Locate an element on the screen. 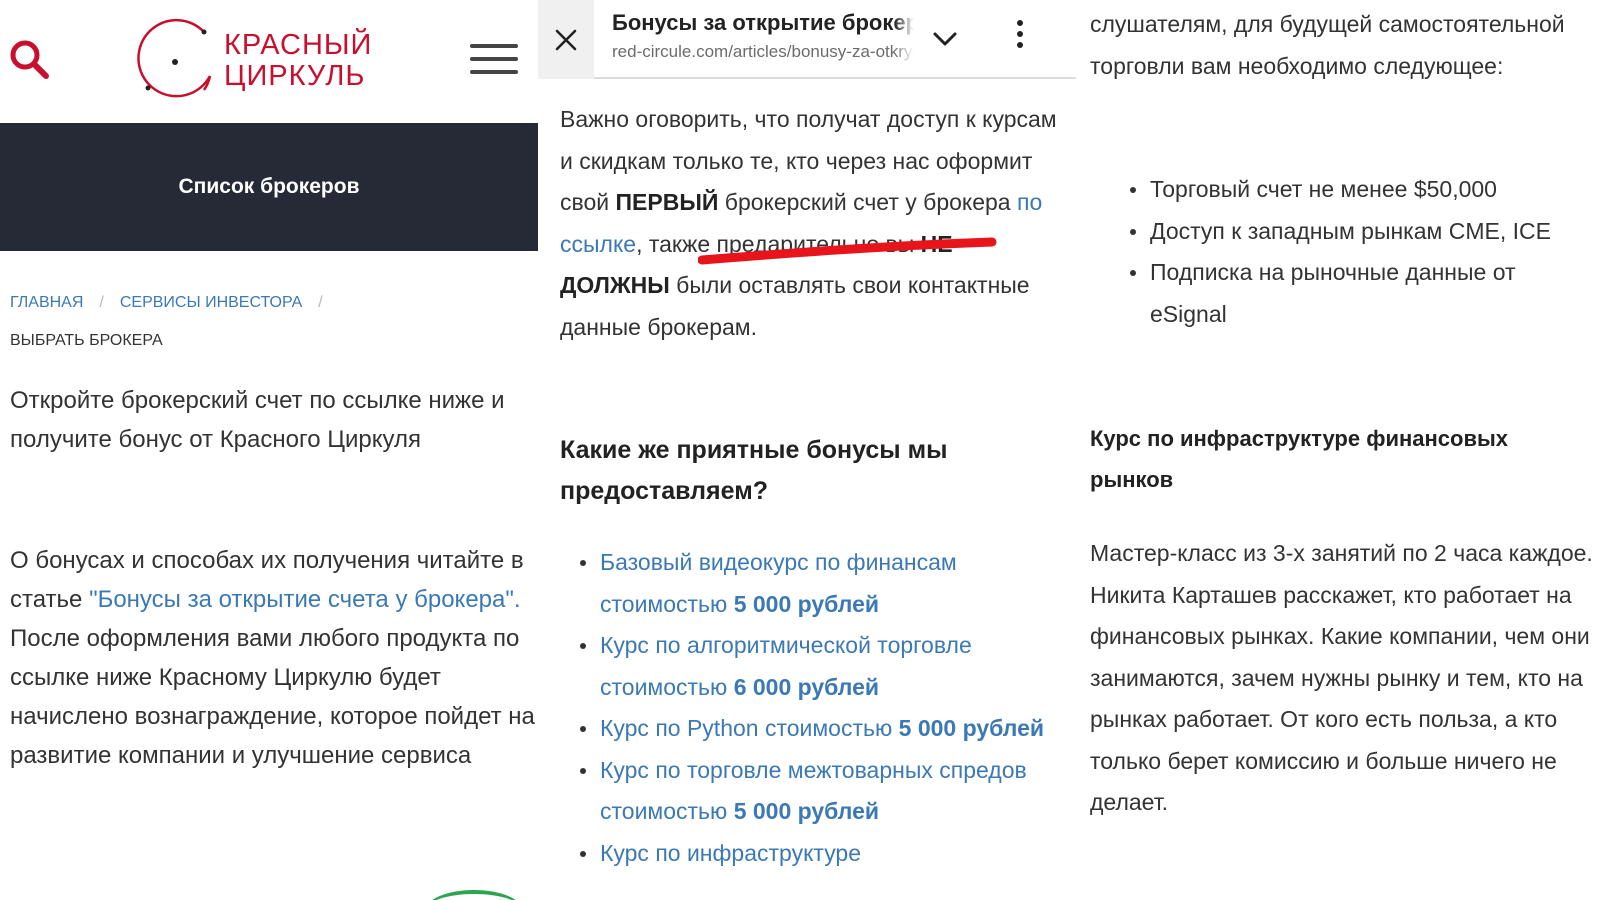 Image resolution: width=1600 pixels, height=900 pixels. band-title: Список брокеров is located at coordinates (269, 186).